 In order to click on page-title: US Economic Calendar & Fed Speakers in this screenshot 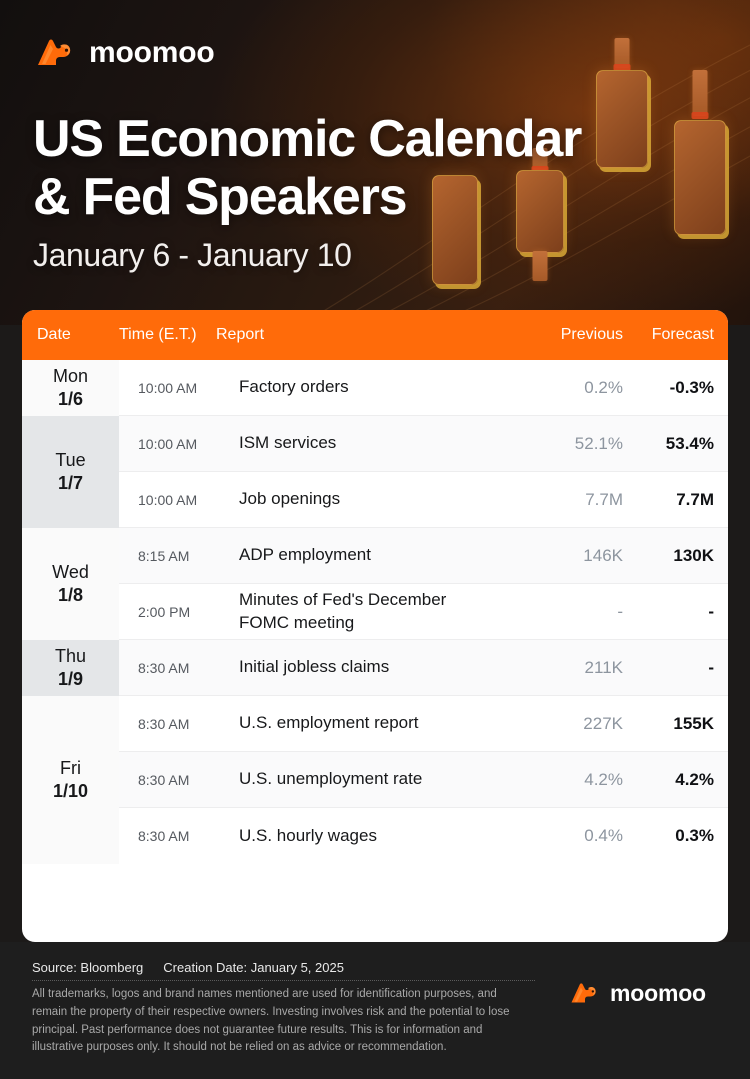, I will do `click(353, 168)`.